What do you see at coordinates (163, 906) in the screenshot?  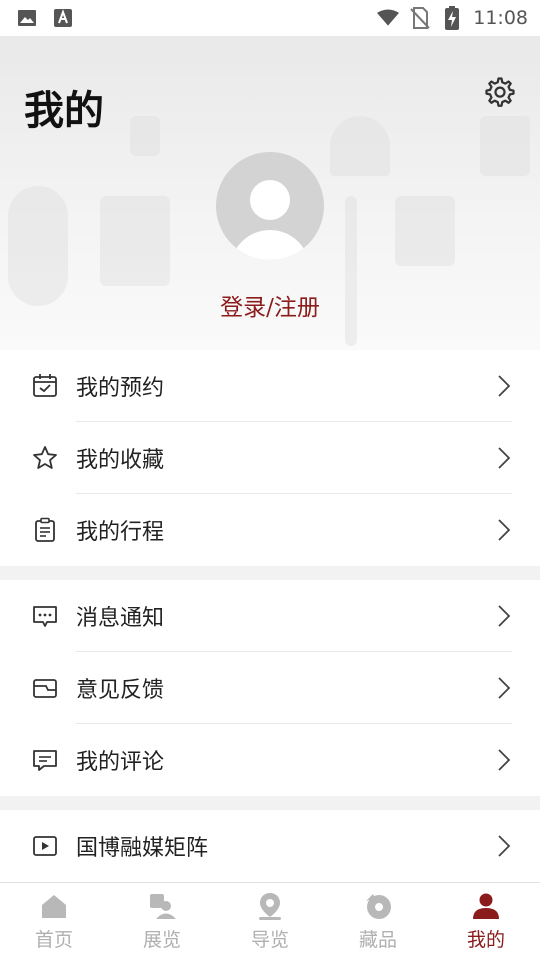 I see `exhibition-icon` at bounding box center [163, 906].